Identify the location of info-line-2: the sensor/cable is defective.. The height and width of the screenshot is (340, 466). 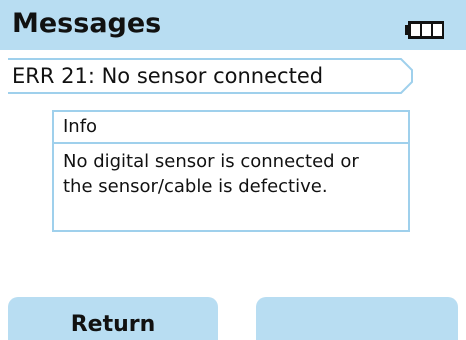
(195, 186).